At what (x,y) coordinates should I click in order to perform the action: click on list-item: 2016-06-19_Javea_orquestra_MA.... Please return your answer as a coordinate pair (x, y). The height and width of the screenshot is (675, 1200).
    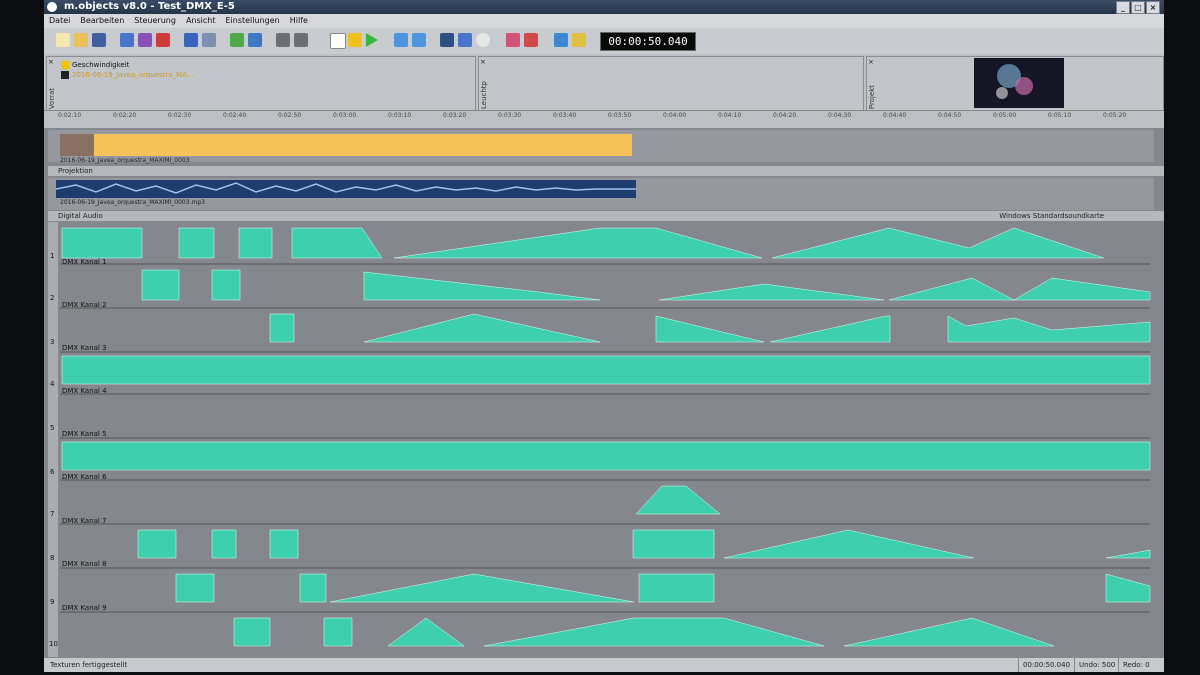
    Looking at the image, I should click on (127, 75).